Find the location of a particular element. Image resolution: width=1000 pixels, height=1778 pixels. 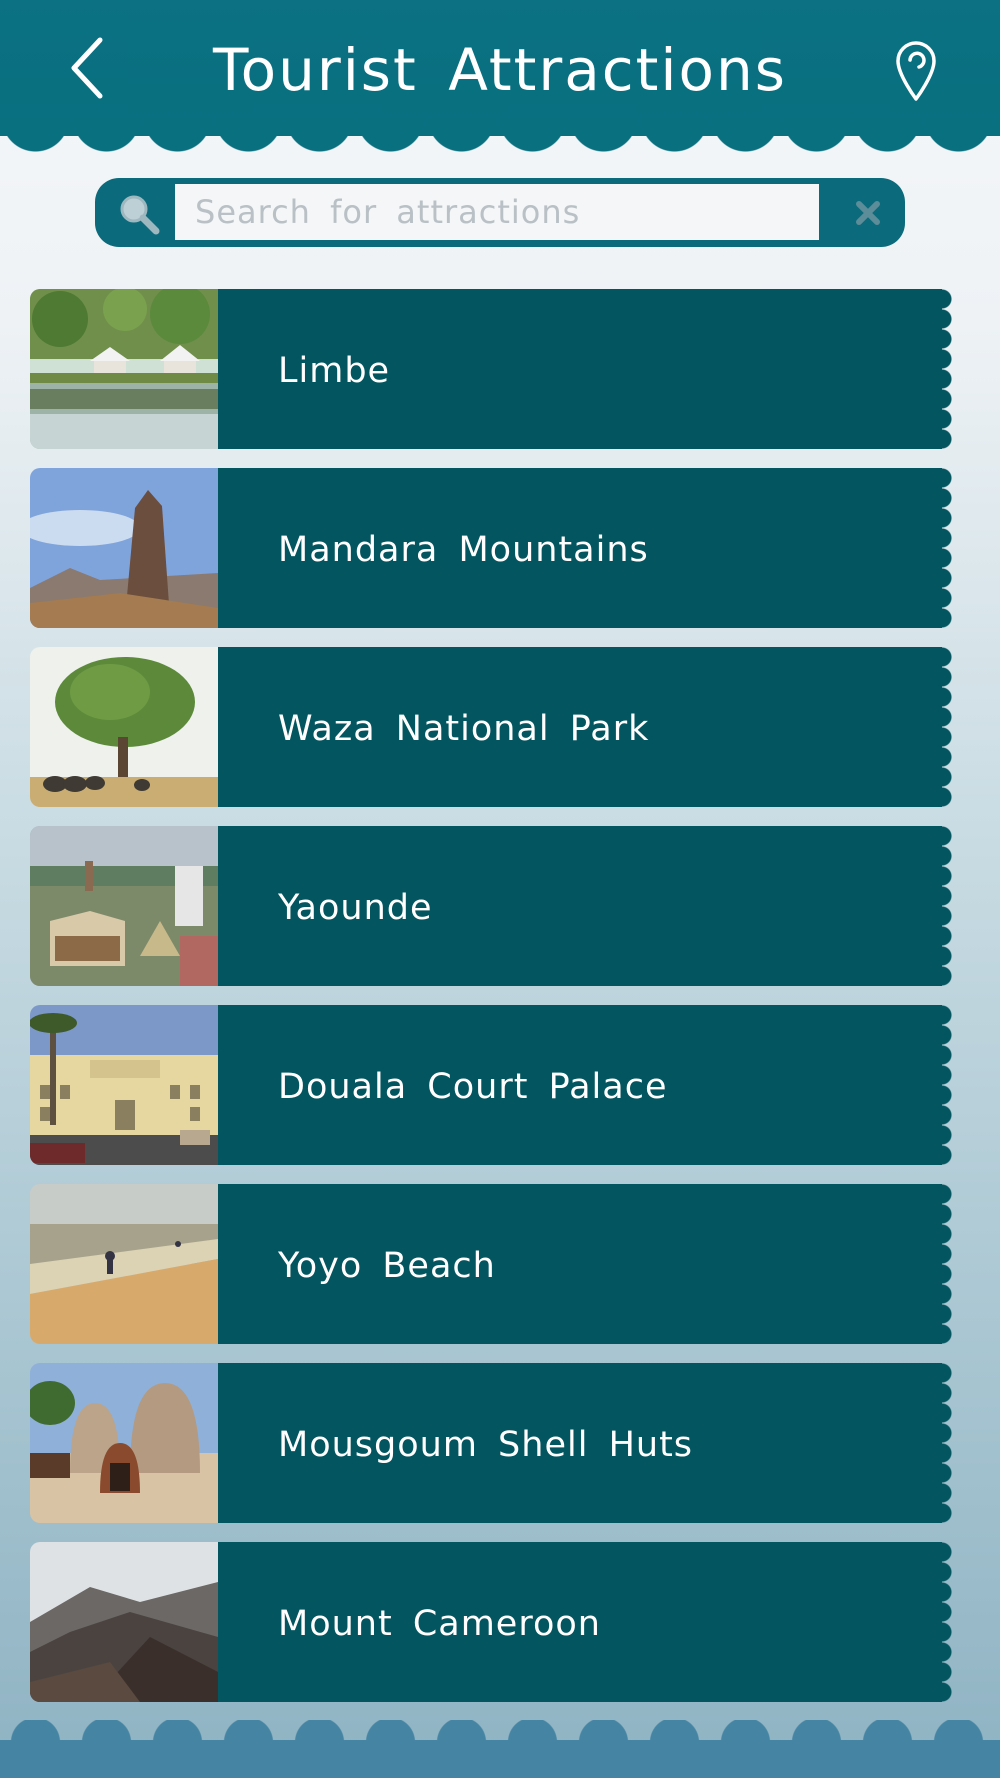

list-item-douala-court-palace: Douala Court Palace is located at coordinates (494, 1085).